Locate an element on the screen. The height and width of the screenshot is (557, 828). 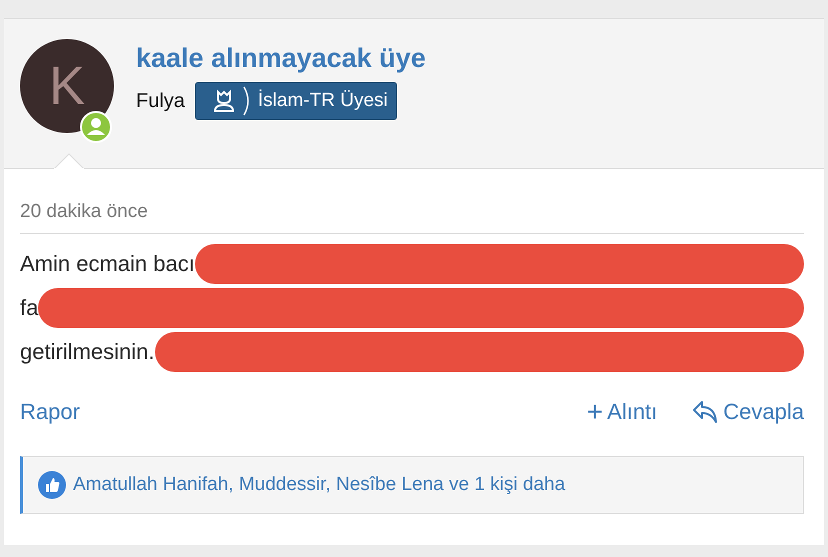
post-time: 20 dakika önce is located at coordinates (412, 217).